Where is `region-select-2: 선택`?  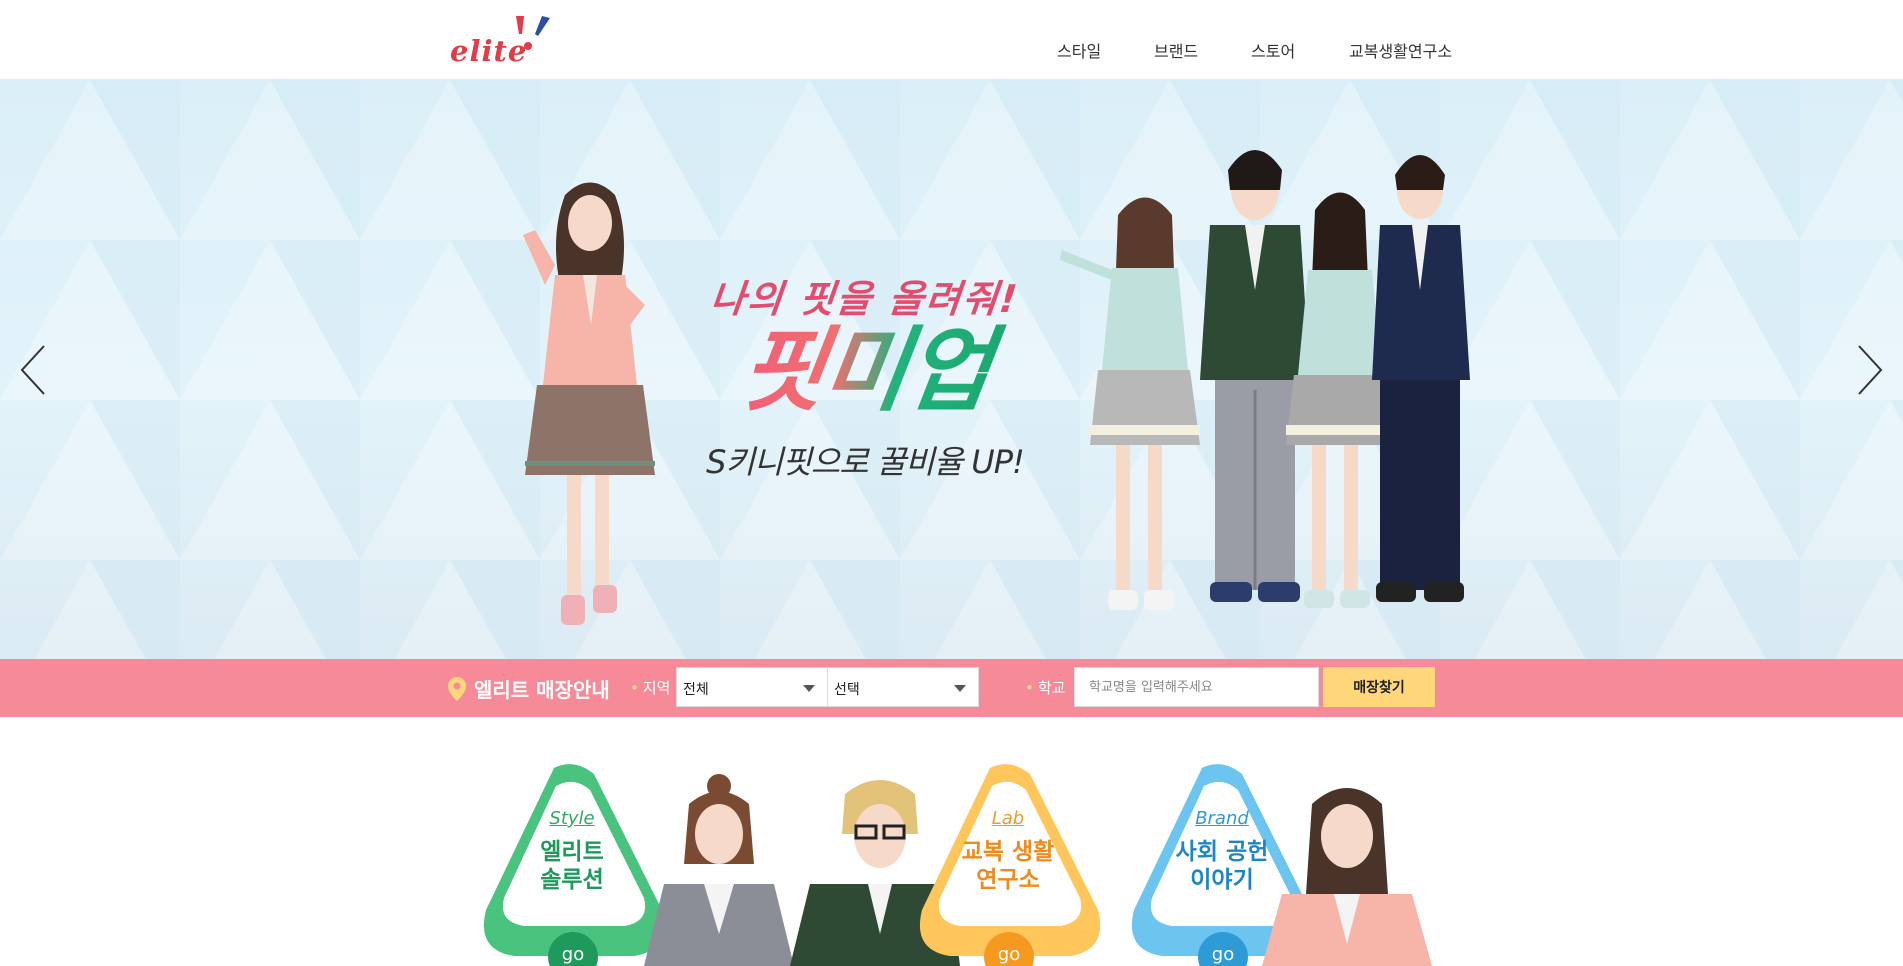
region-select-2: 선택 is located at coordinates (903, 687).